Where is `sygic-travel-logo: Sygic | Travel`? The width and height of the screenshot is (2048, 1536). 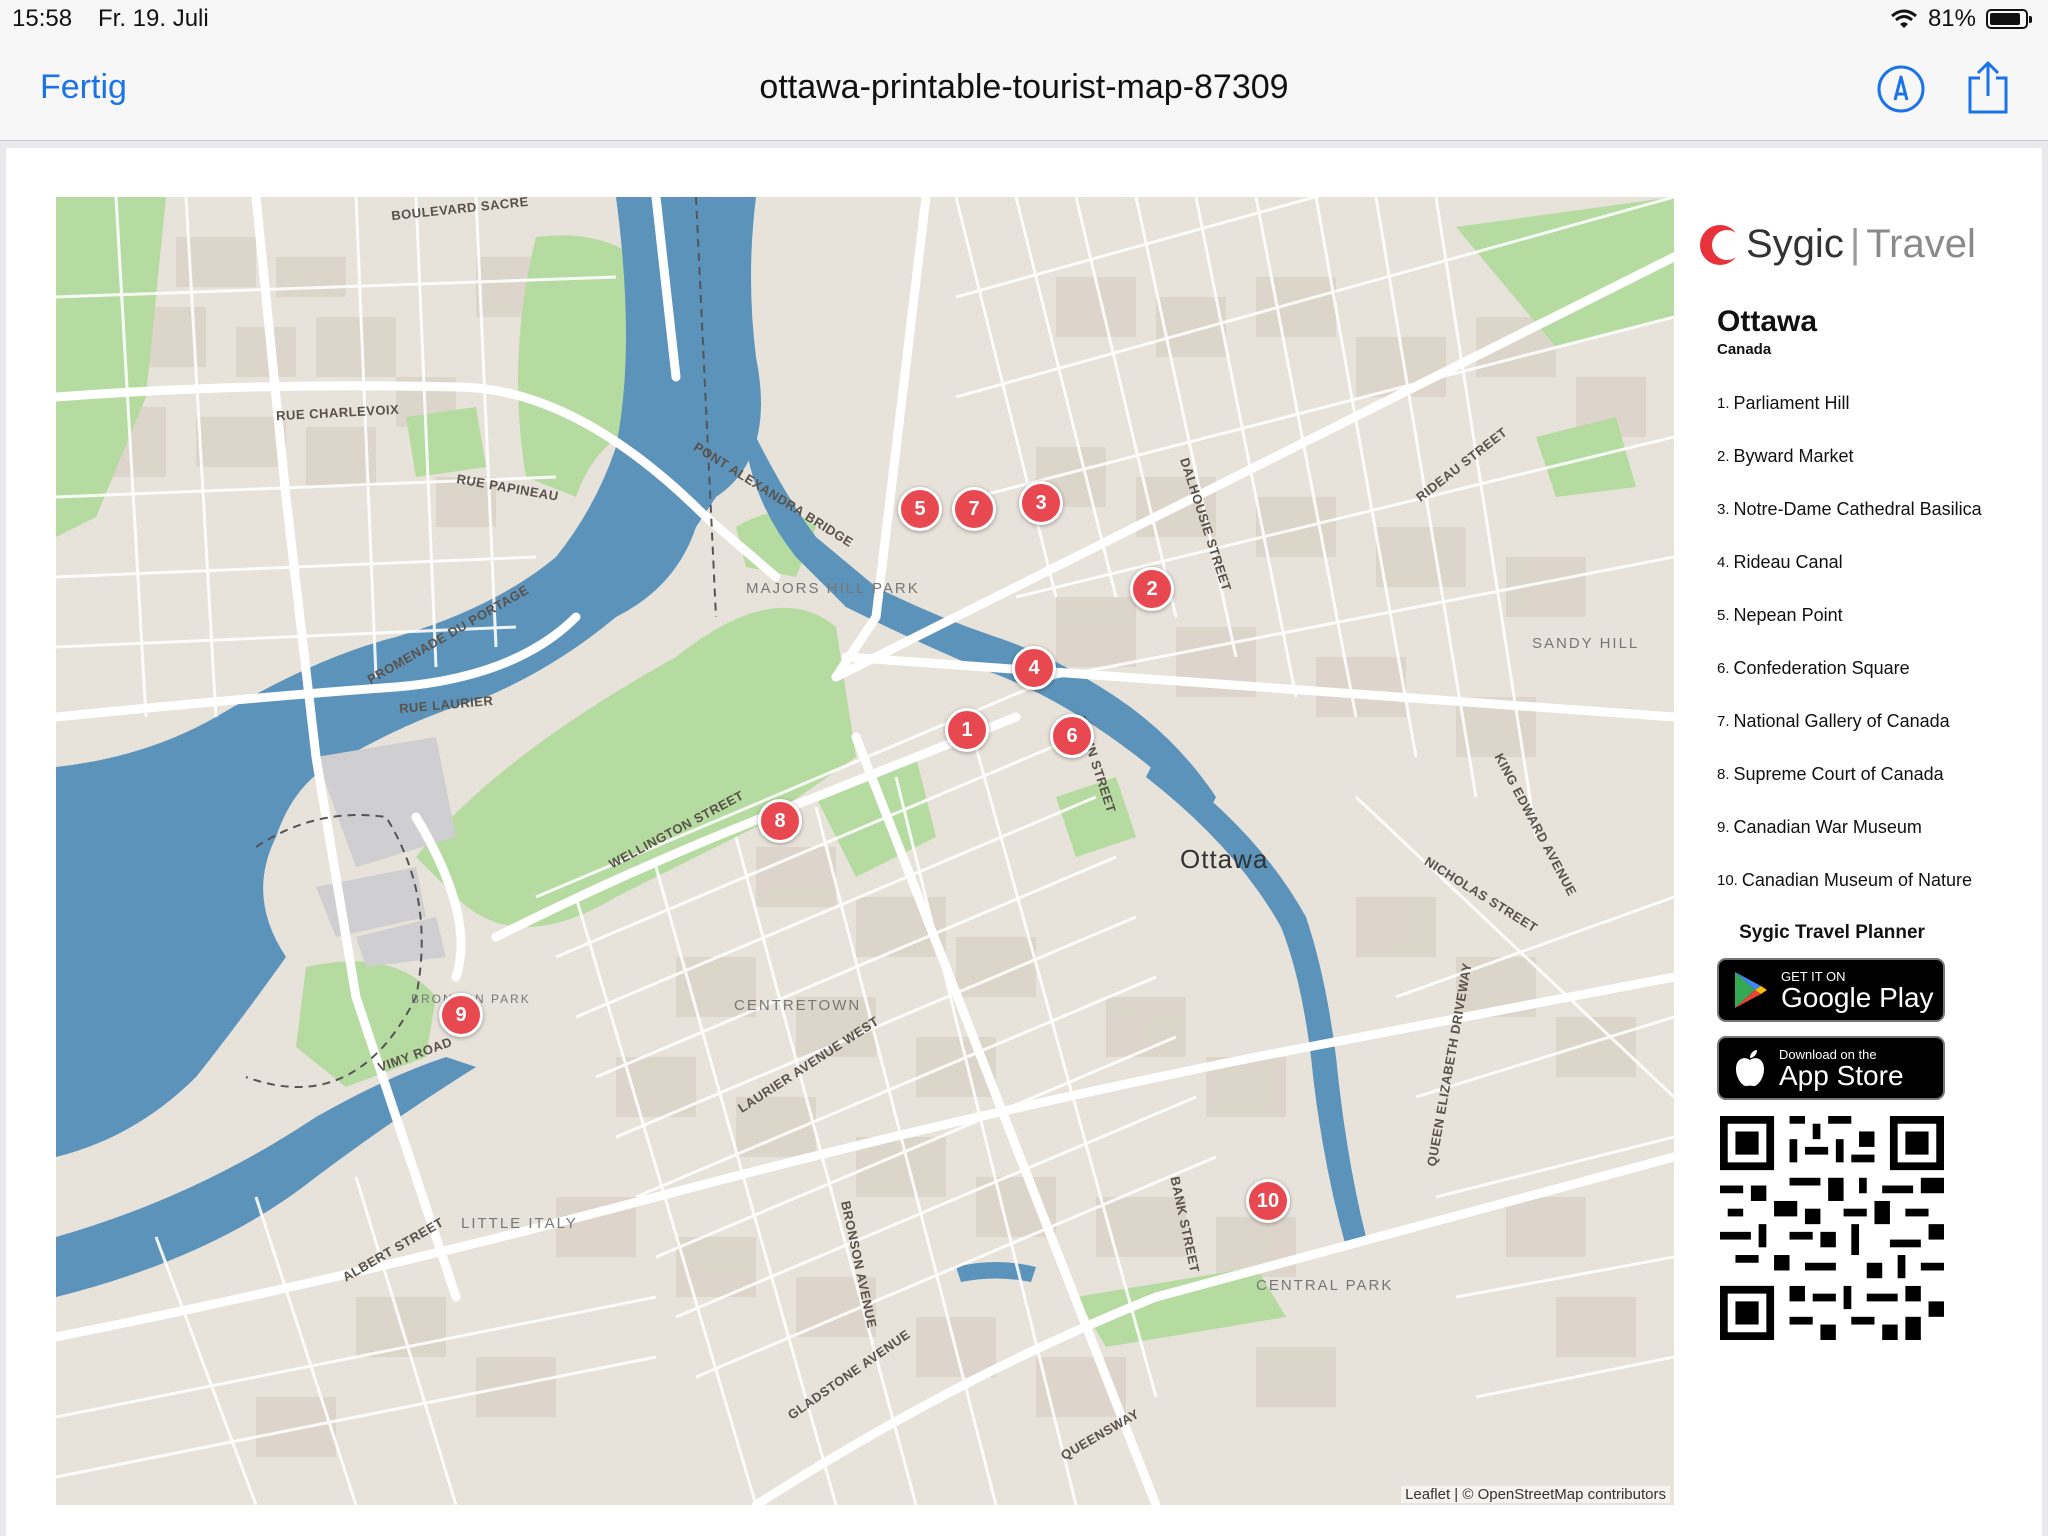
sygic-travel-logo: Sygic | Travel is located at coordinates (1845, 244).